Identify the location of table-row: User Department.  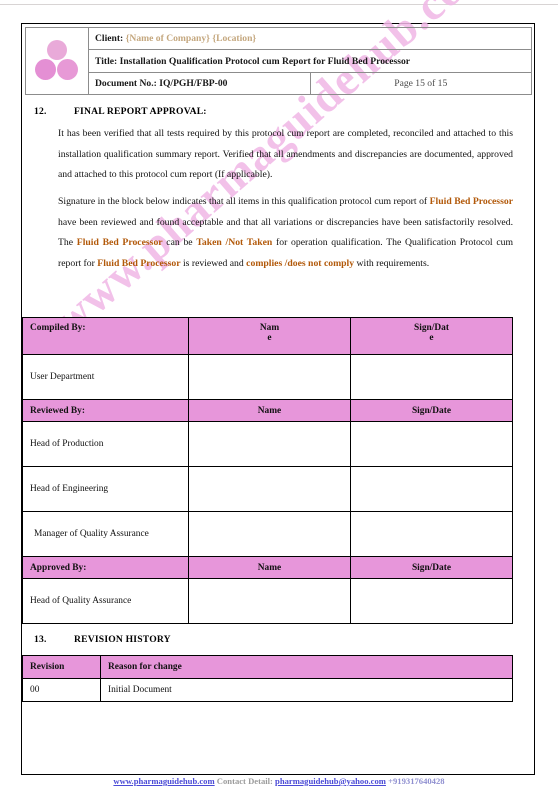
(267, 377).